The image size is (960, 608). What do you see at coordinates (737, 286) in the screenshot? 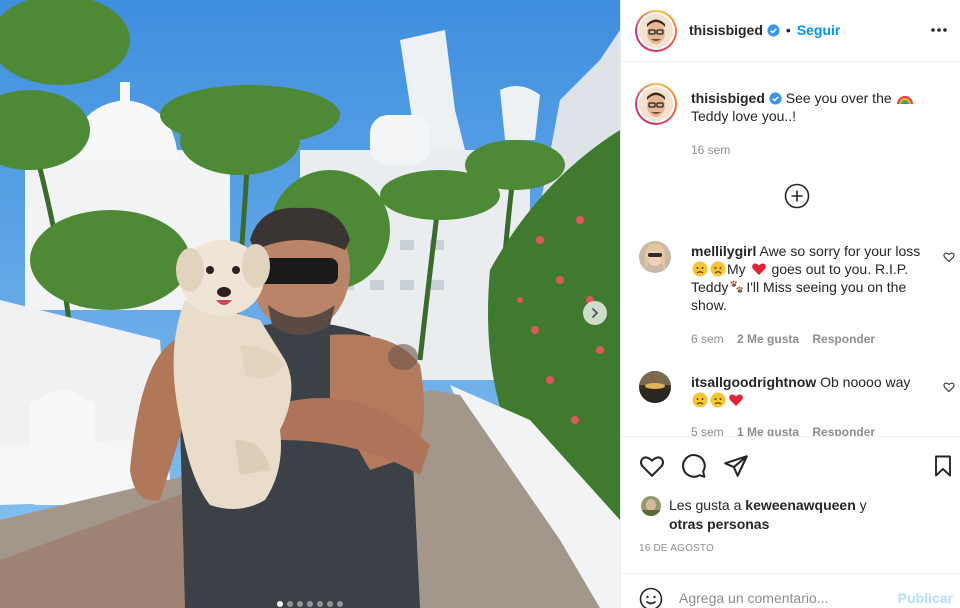
I see `paw-prints-emoji-icon` at bounding box center [737, 286].